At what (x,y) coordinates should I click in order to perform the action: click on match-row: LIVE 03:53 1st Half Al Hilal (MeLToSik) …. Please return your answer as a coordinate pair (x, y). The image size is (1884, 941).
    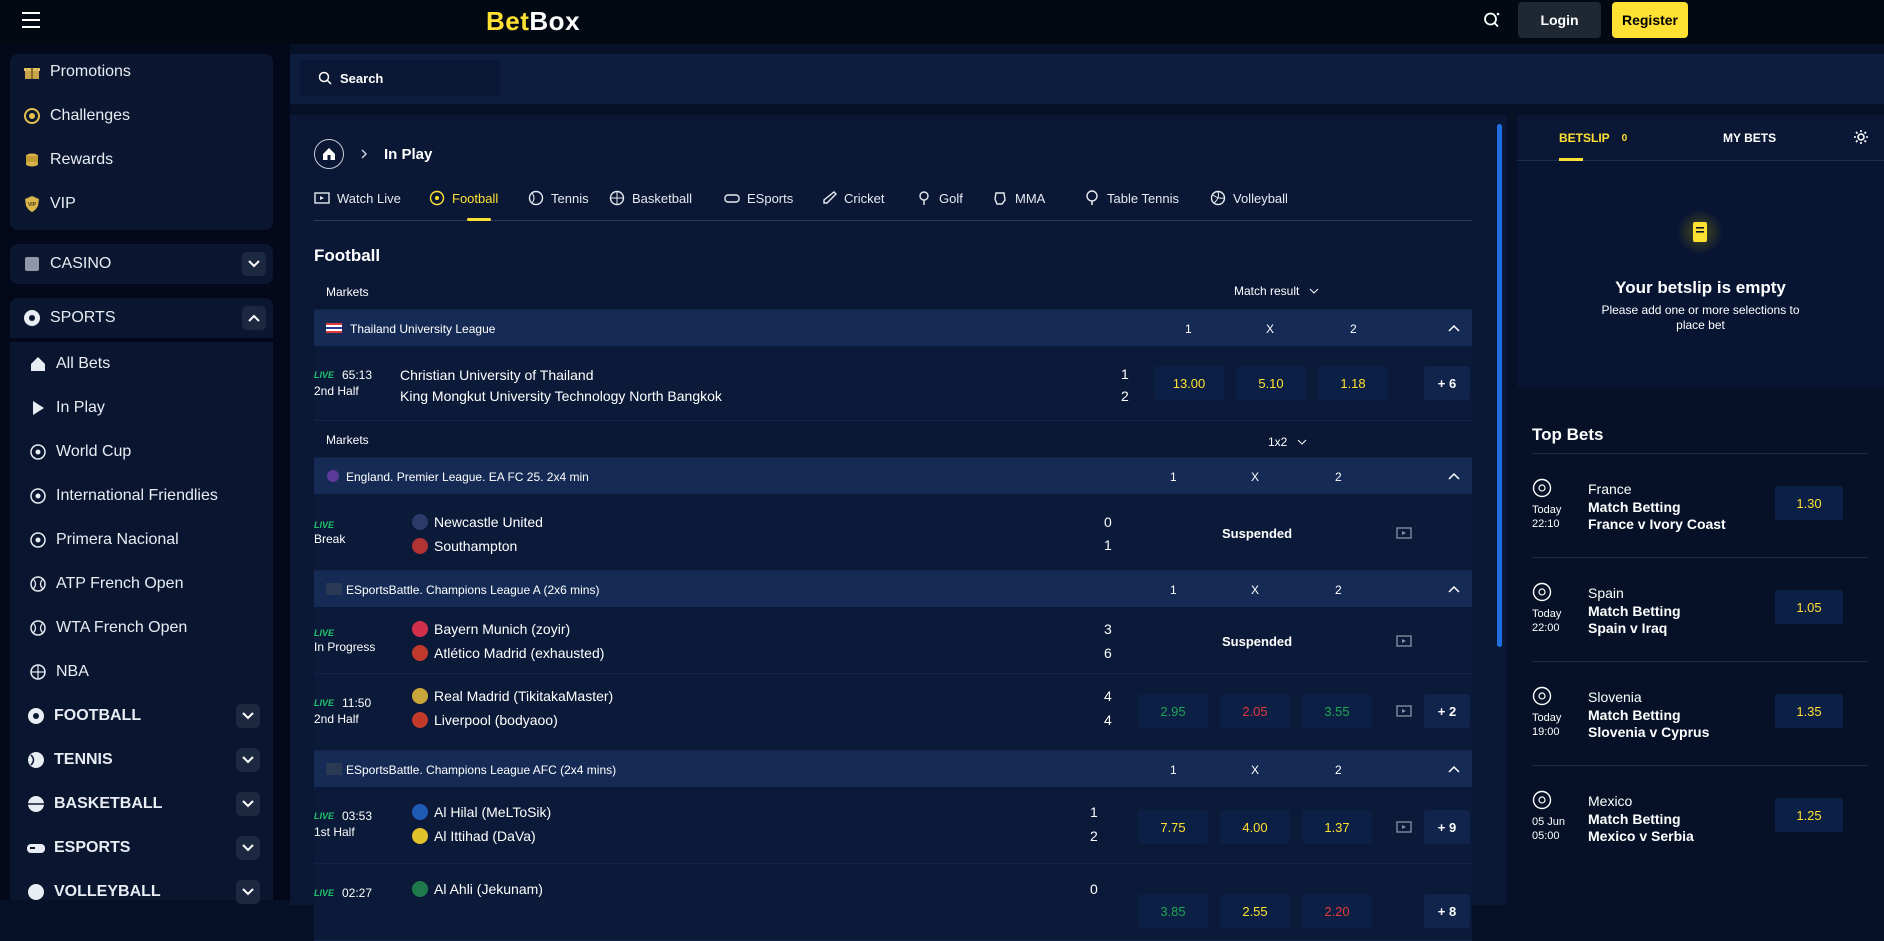
    Looking at the image, I should click on (893, 825).